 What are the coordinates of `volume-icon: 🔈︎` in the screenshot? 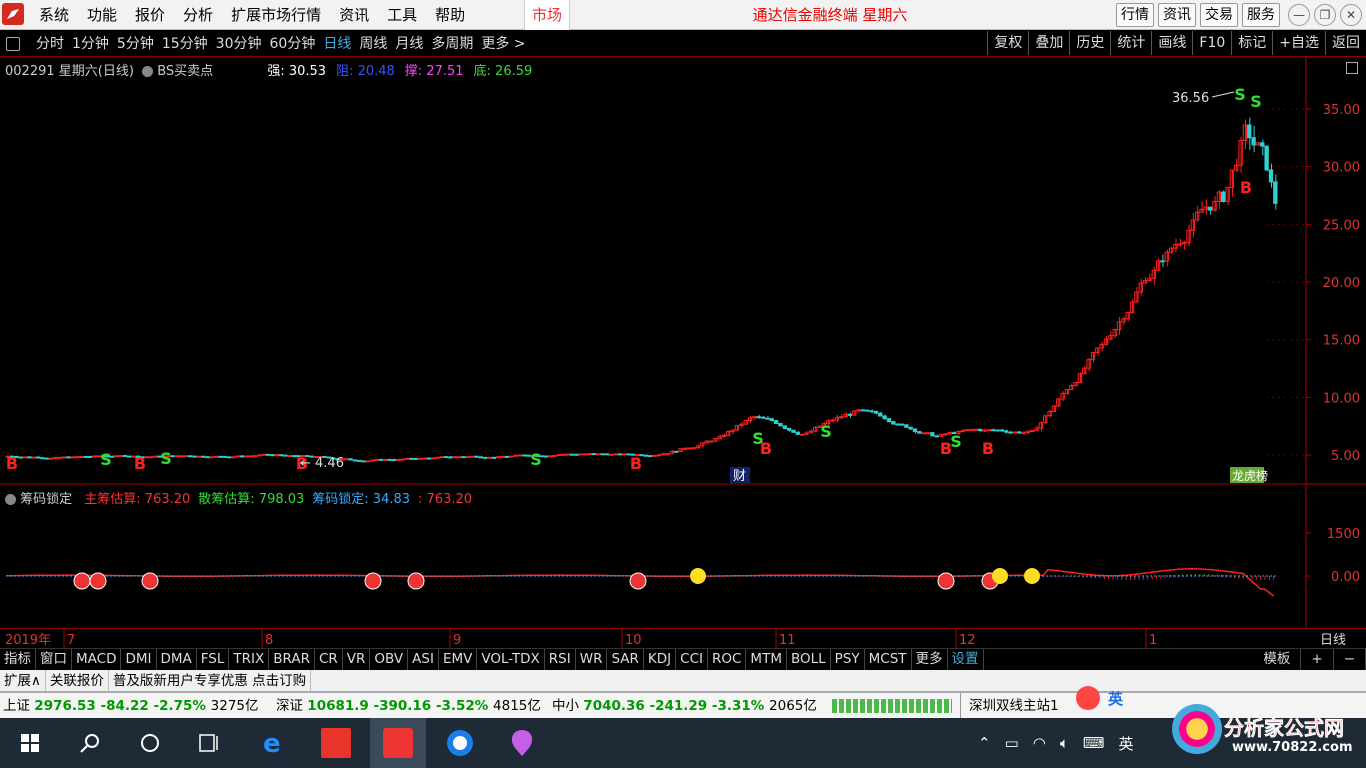 It's located at (1064, 743).